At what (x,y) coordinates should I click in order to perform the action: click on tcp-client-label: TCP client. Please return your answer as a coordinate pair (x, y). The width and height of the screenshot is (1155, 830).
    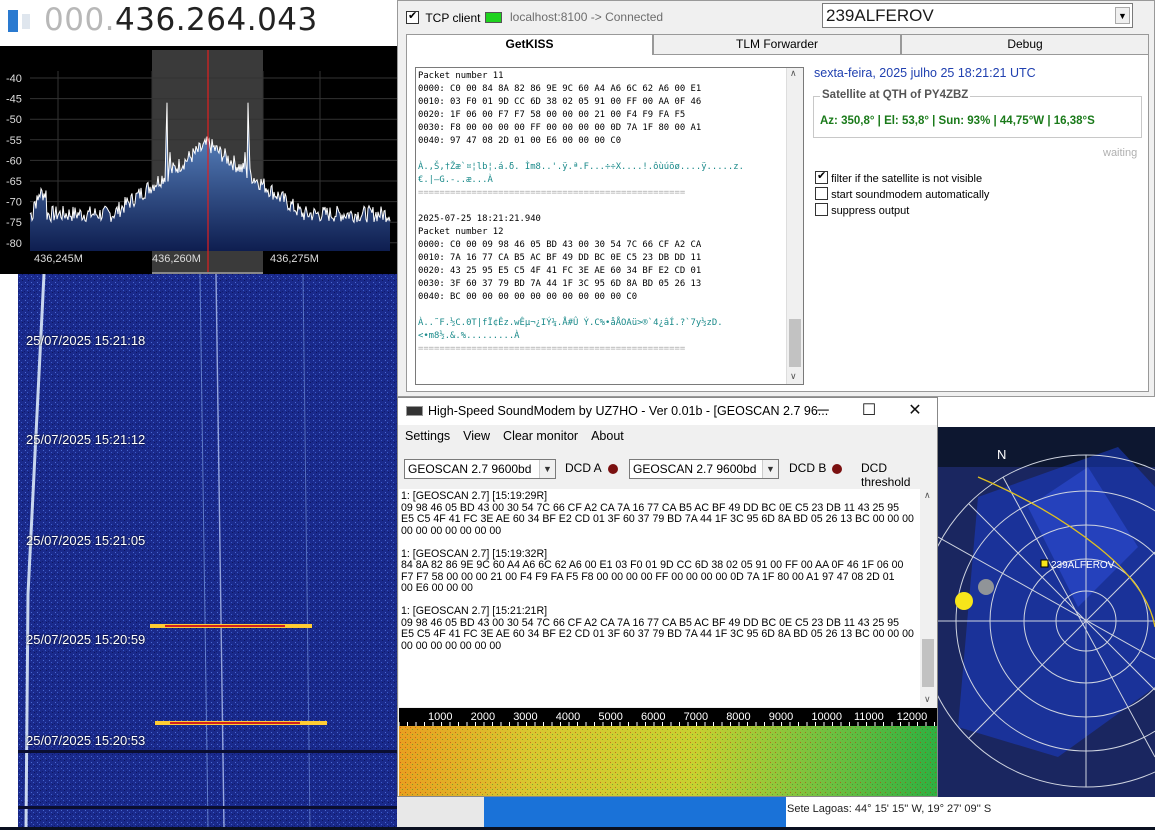
    Looking at the image, I should click on (453, 18).